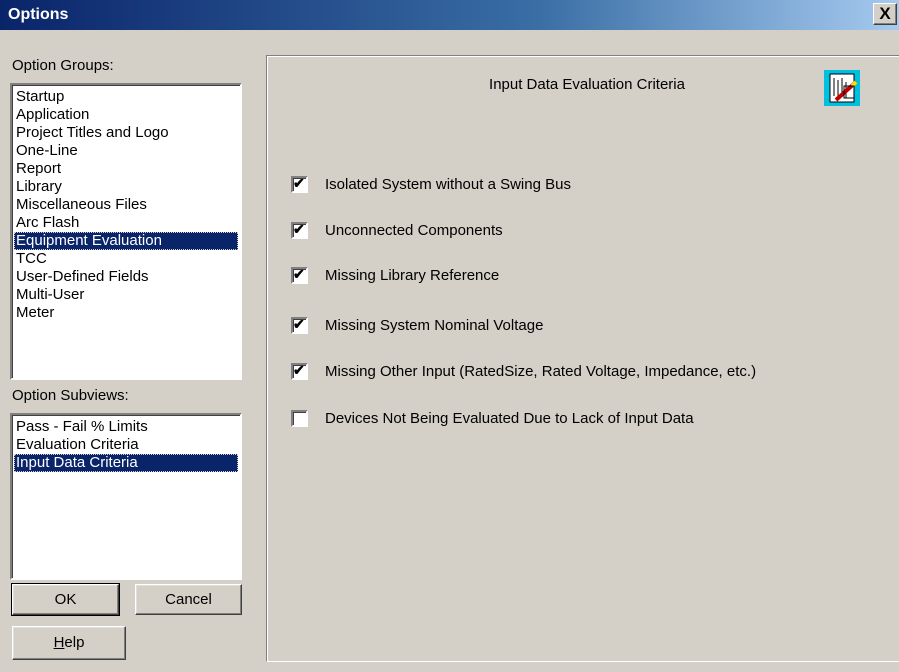  I want to click on list-item: Arc Flash, so click(126, 223).